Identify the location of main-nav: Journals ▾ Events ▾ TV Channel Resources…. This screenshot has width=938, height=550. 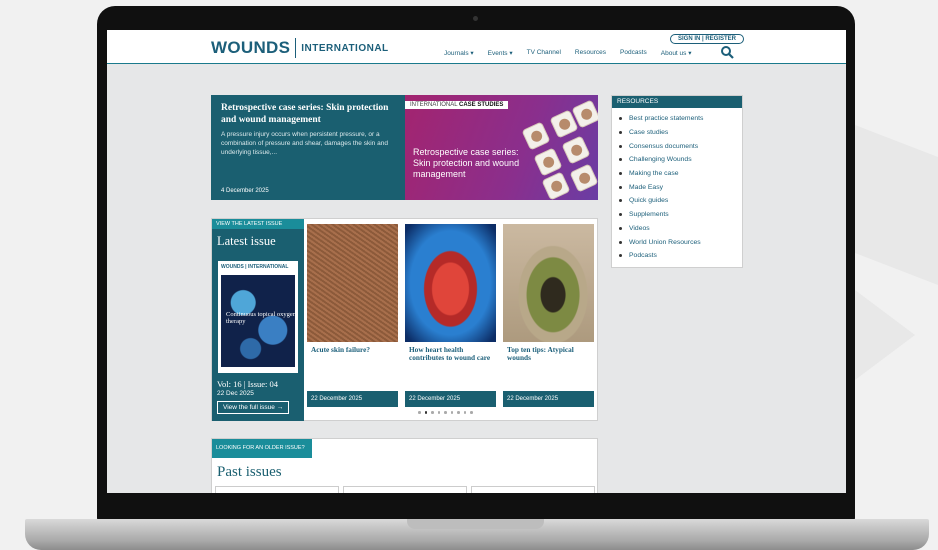
(567, 53).